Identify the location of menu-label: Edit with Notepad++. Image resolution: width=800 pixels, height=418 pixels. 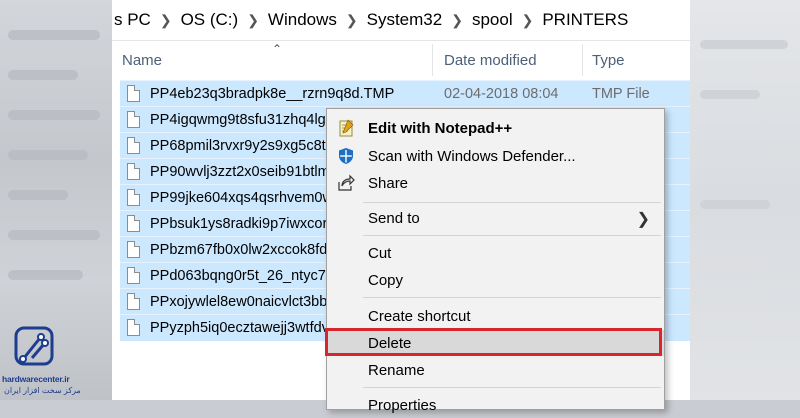
(440, 128).